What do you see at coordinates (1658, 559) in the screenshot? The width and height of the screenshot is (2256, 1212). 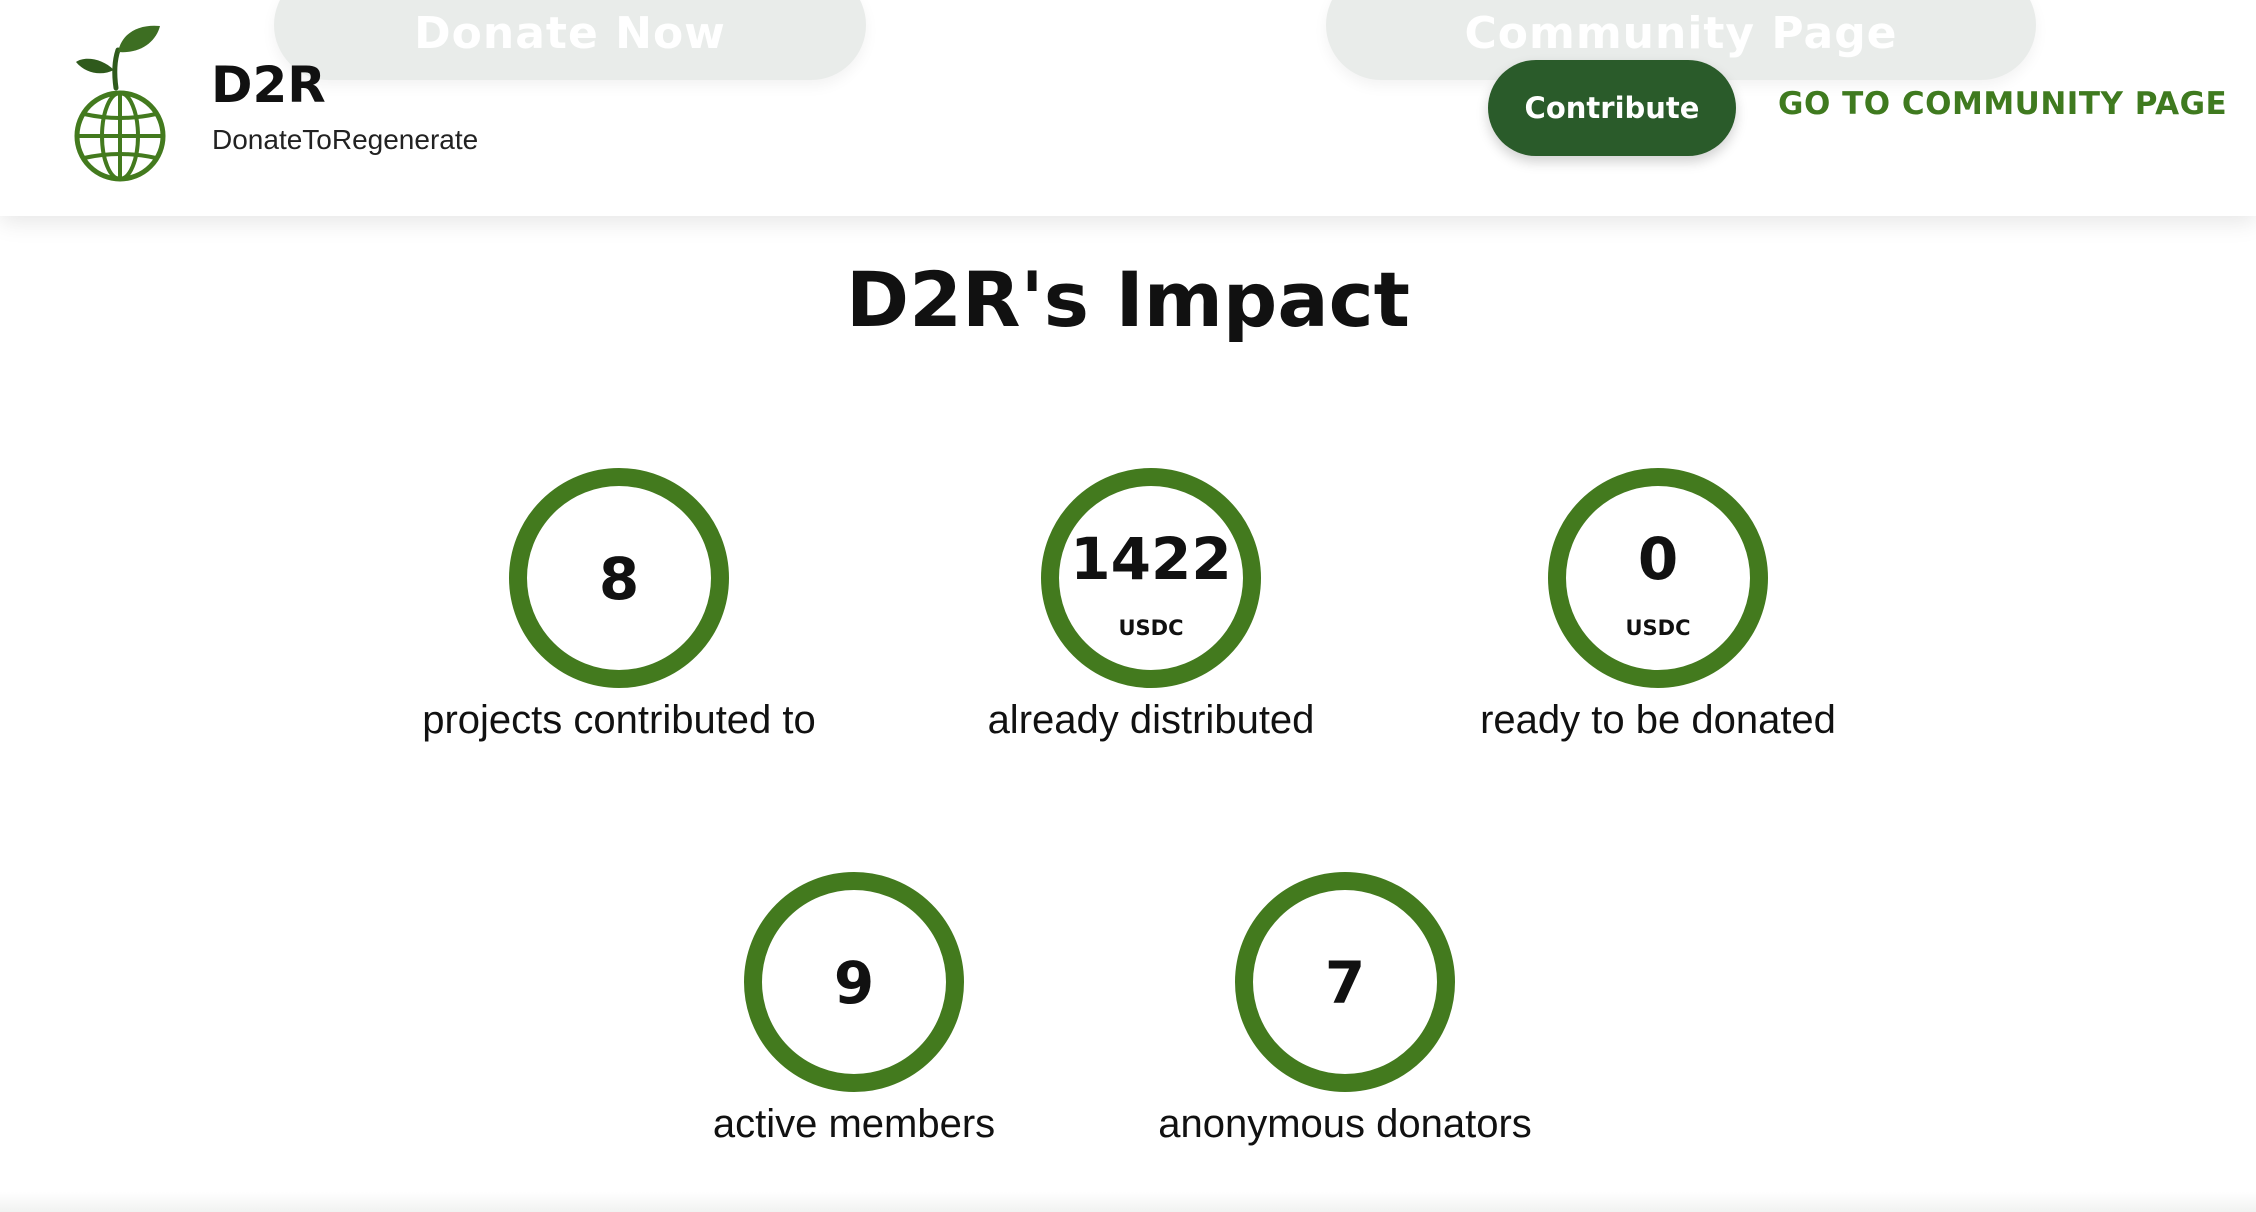 I see `stat-value: 0` at bounding box center [1658, 559].